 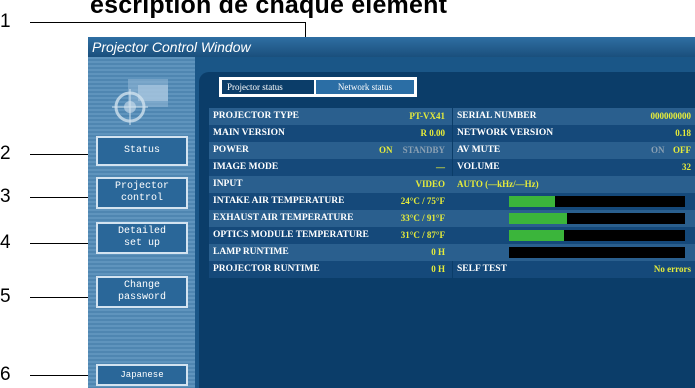 I want to click on change-password-label-1: Change, so click(x=141, y=285).